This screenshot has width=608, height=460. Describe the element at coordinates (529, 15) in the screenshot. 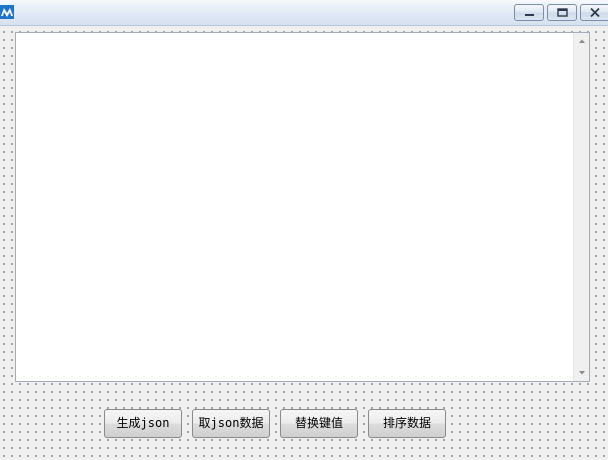

I see `minimize-icon` at that location.